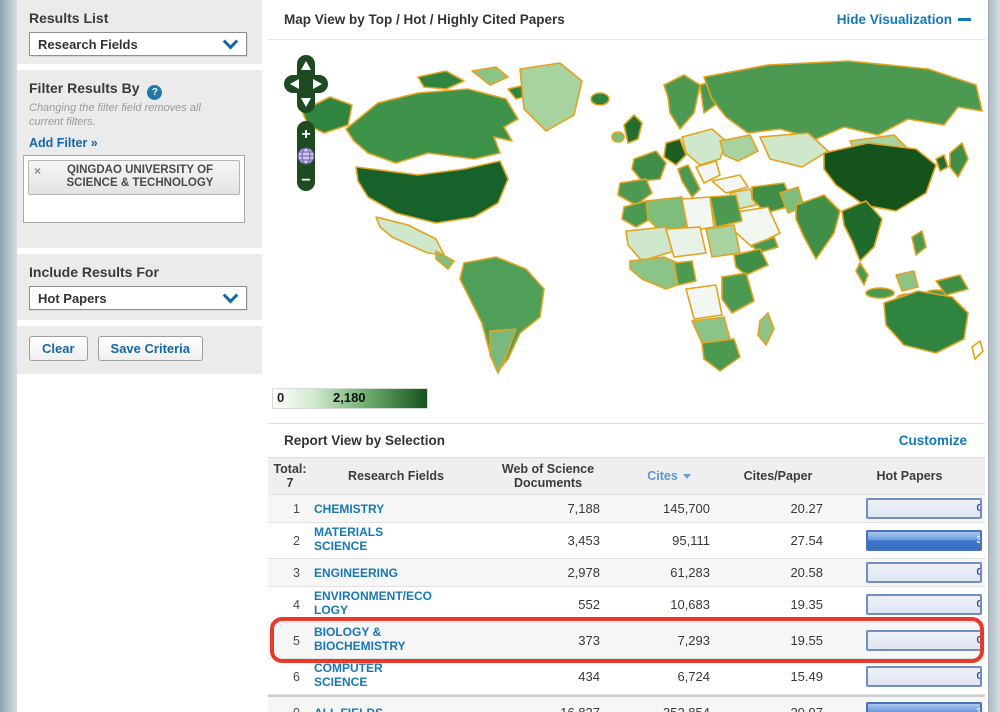 The width and height of the screenshot is (1000, 712). Describe the element at coordinates (626, 677) in the screenshot. I see `table-row: 6 COMPUTER SCIENCE 434 6,724 15.49 0` at that location.